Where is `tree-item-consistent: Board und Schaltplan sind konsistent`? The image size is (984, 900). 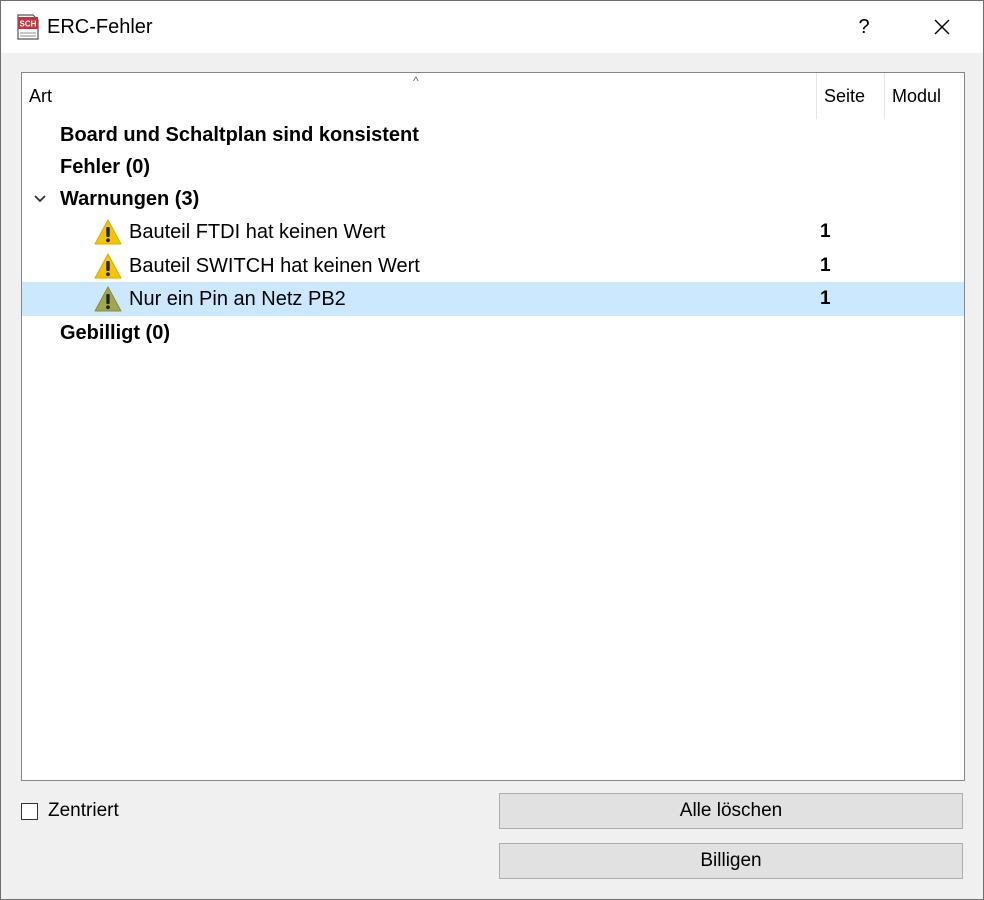
tree-item-consistent: Board und Schaltplan sind konsistent is located at coordinates (493, 135).